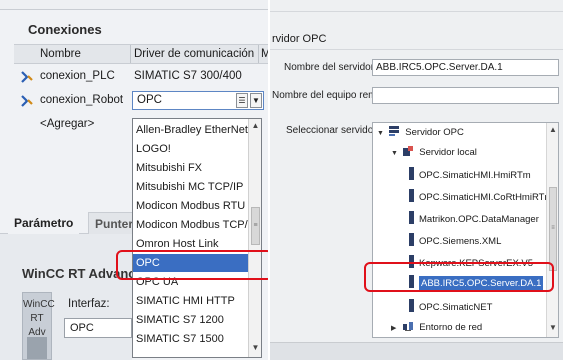 The height and width of the screenshot is (360, 563). I want to click on dropdown-option: SIMATIC HMI HTTP, so click(191, 301).